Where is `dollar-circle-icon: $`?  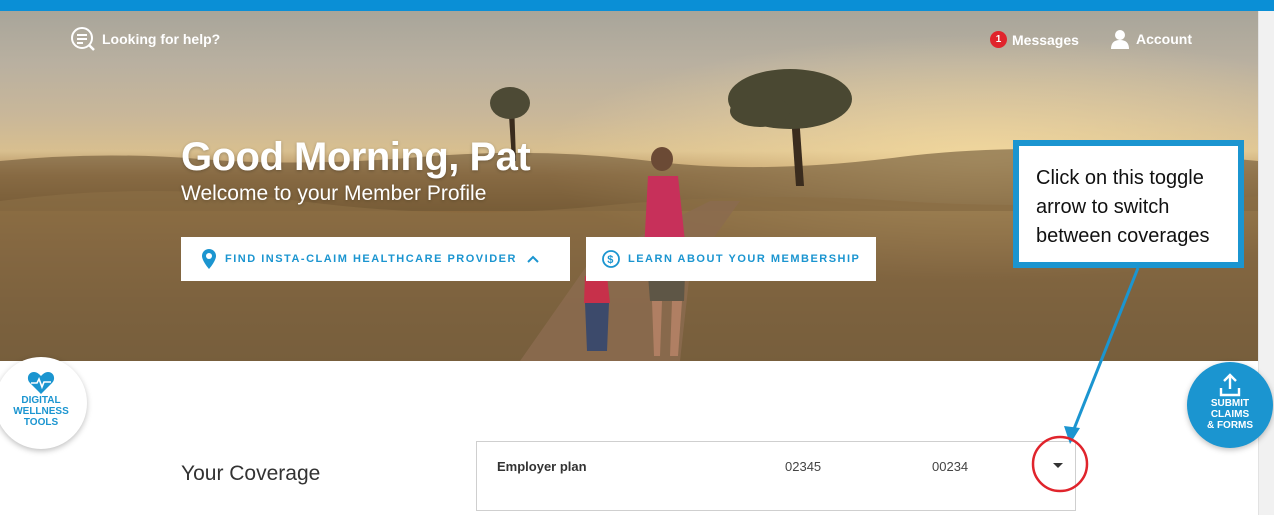 dollar-circle-icon: $ is located at coordinates (611, 259).